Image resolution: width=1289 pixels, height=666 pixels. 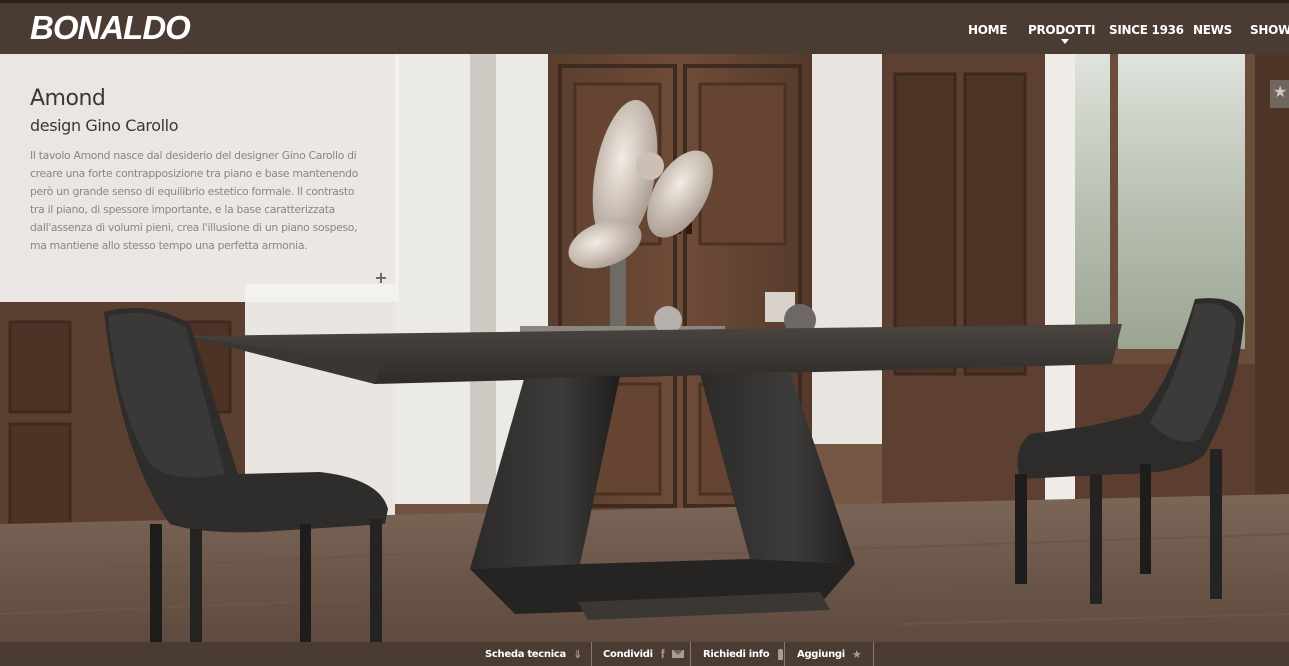 I want to click on download-icon: ⇓, so click(x=577, y=654).